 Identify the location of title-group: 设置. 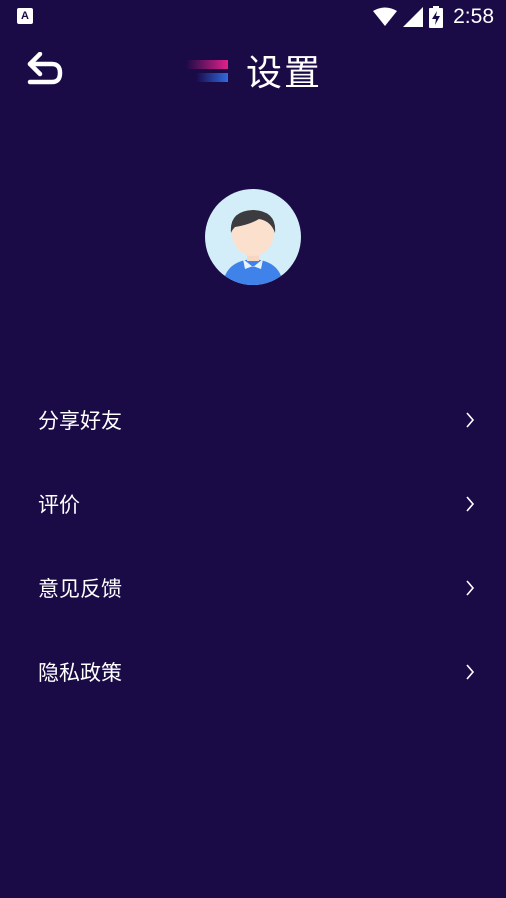
(254, 70).